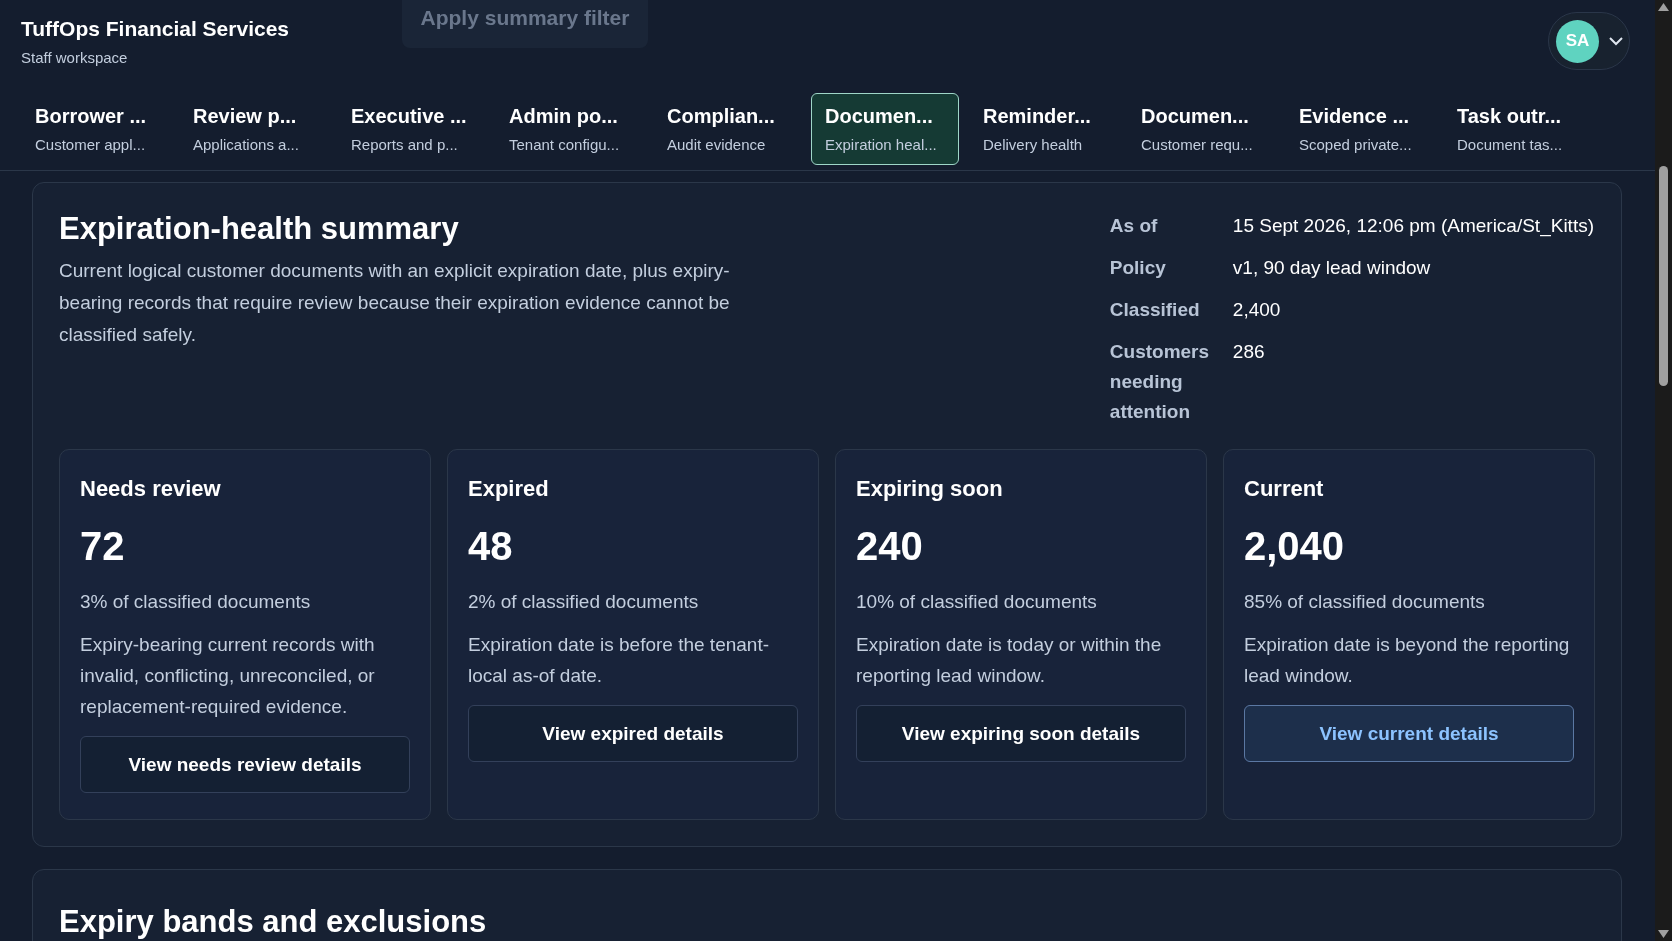  I want to click on card-title: Needs review, so click(150, 489).